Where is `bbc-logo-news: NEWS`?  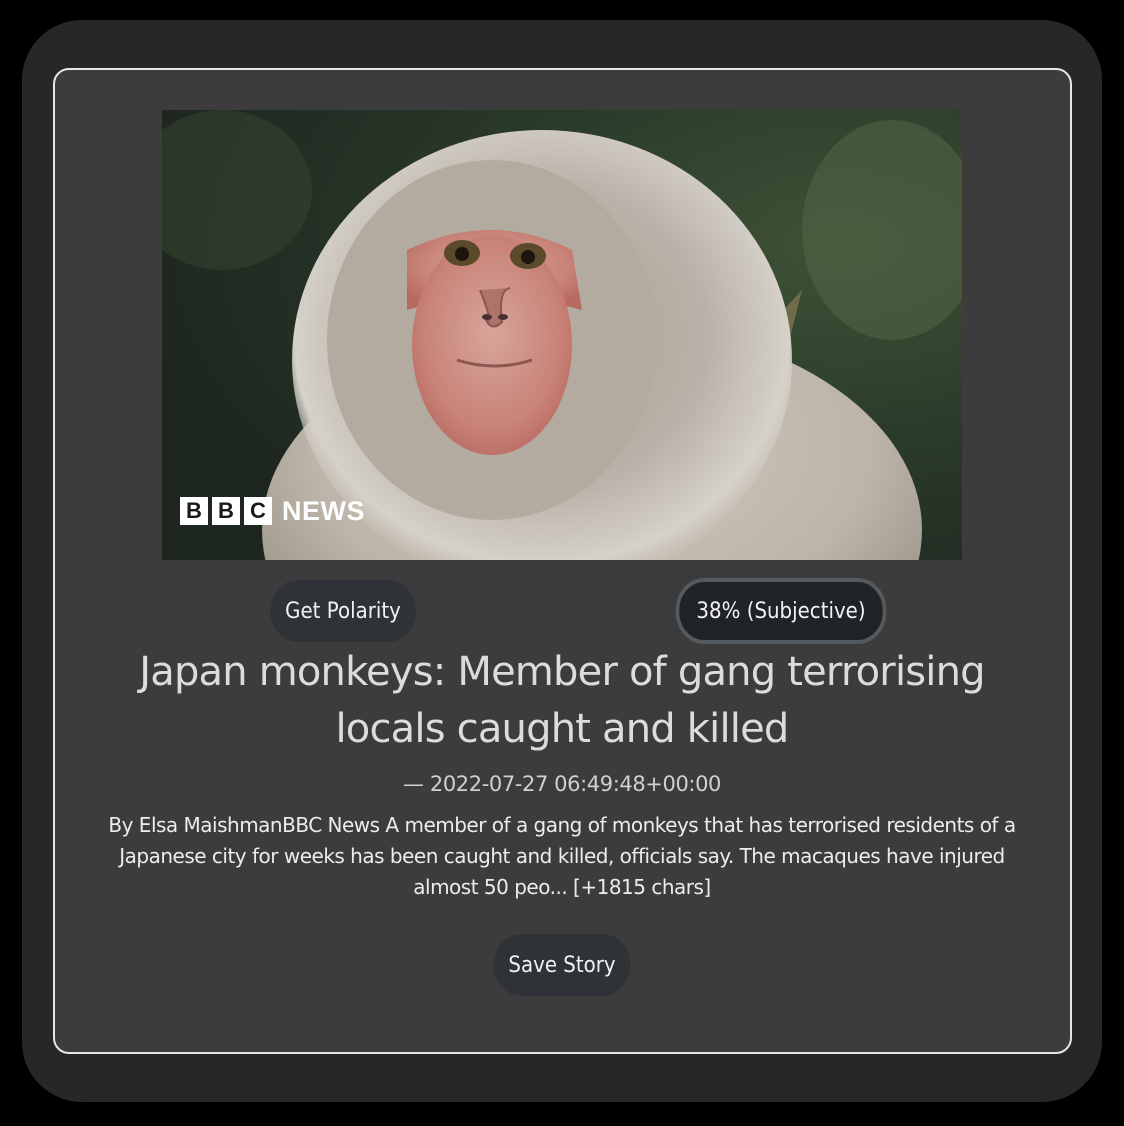 bbc-logo-news: NEWS is located at coordinates (323, 510).